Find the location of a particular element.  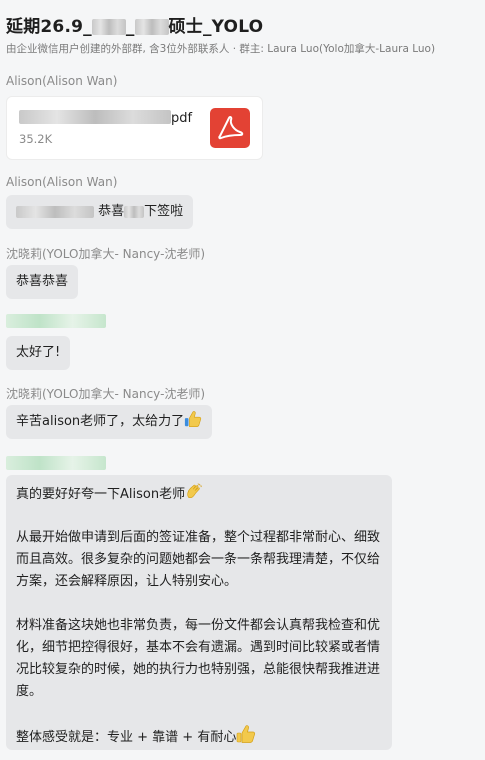

message-bubble: 辛苦alison老师了，太给力了 is located at coordinates (109, 422).